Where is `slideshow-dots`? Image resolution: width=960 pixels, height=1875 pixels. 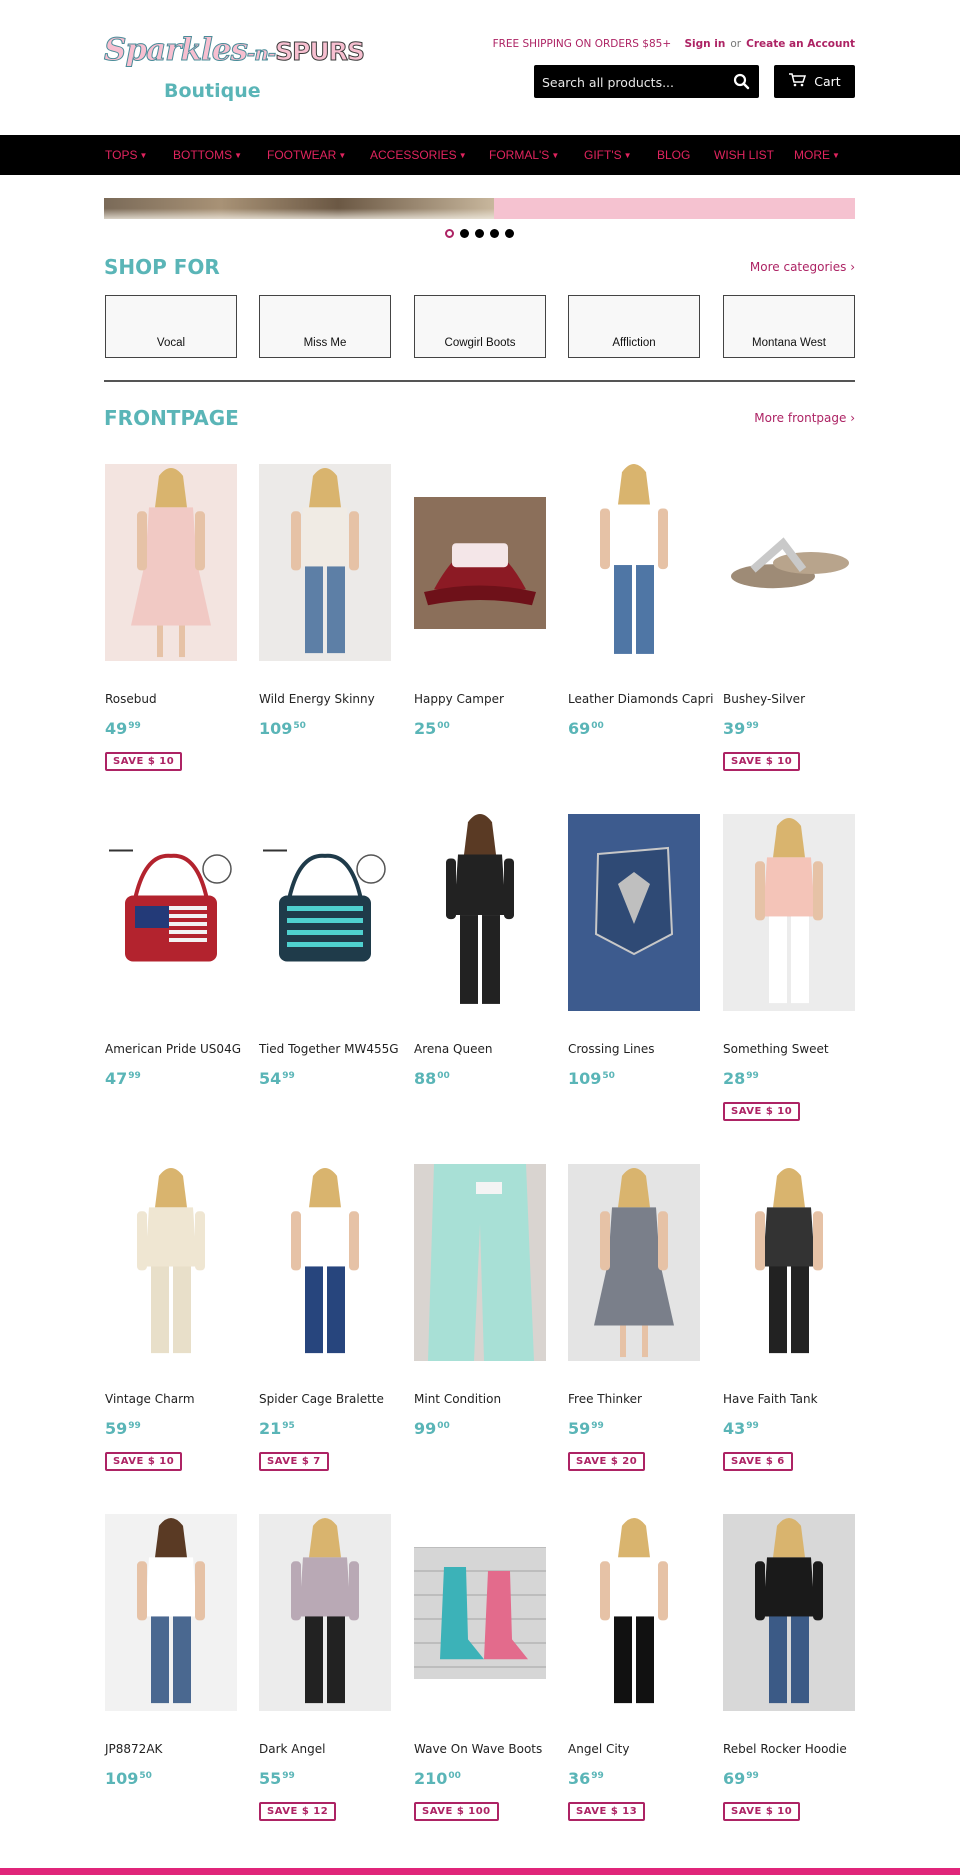
slideshow-dots is located at coordinates (479, 233).